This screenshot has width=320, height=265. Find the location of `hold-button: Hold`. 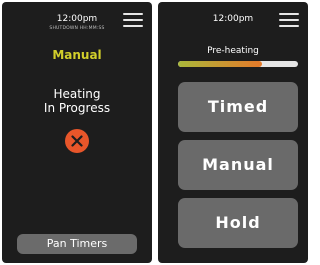

hold-button: Hold is located at coordinates (238, 223).